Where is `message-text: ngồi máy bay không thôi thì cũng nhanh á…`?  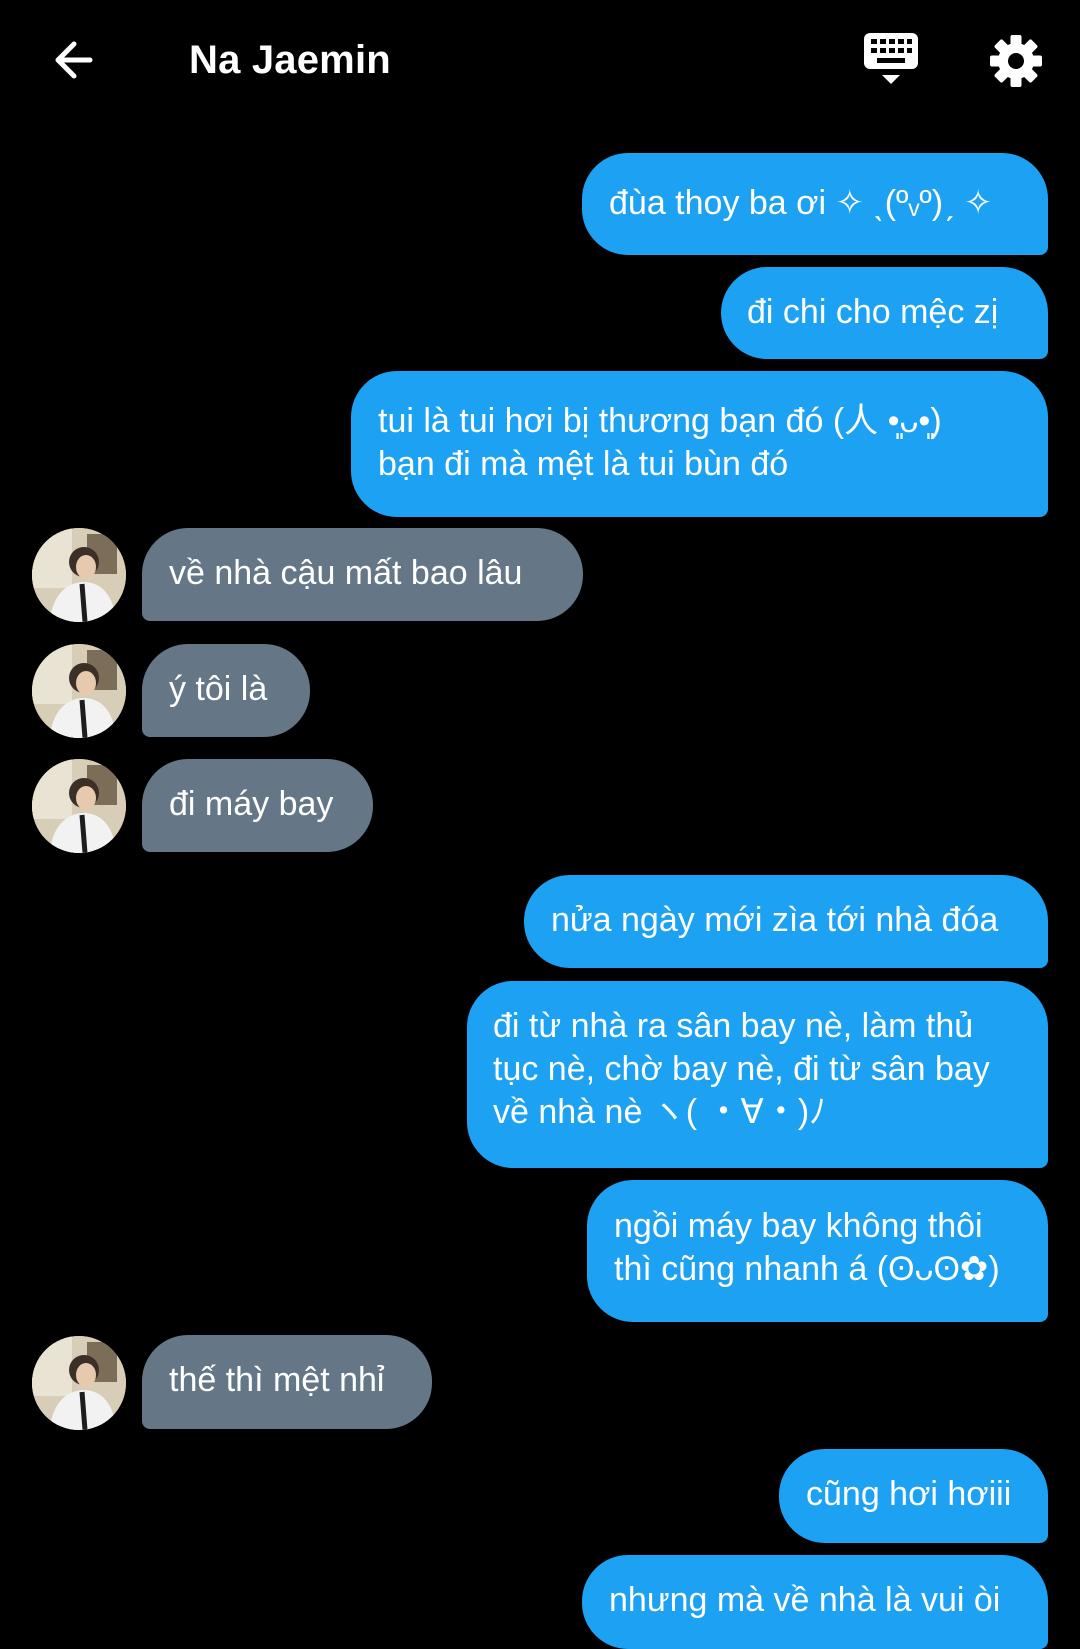
message-text: ngồi máy bay không thôi thì cũng nhanh á… is located at coordinates (807, 1247).